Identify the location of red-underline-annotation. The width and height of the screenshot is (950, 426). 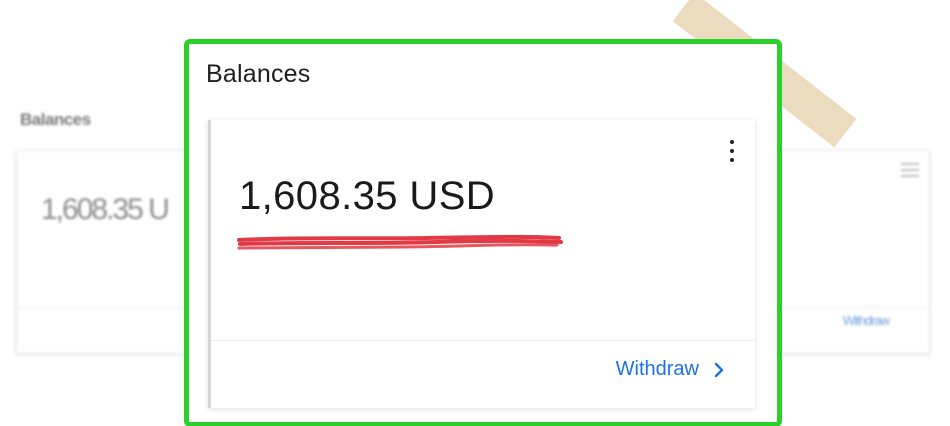
(400, 242).